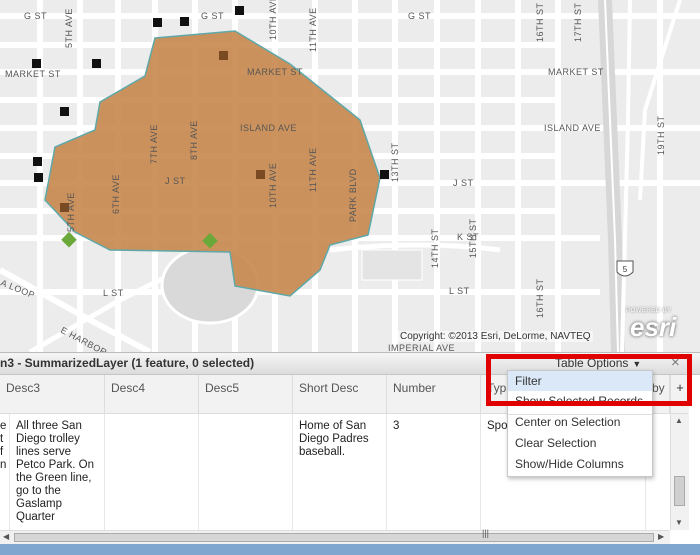  What do you see at coordinates (152, 472) in the screenshot?
I see `cell-desc4` at bounding box center [152, 472].